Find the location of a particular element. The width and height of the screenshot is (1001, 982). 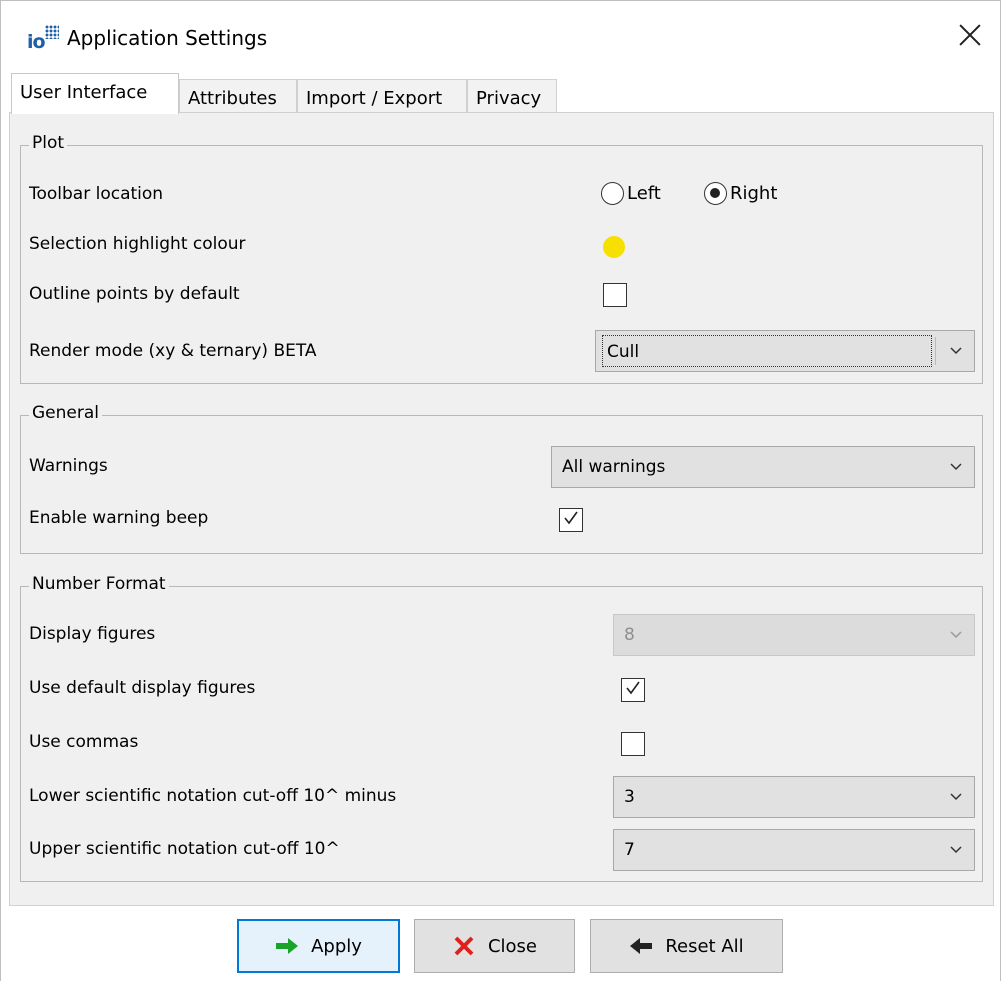

general-group-legend: General is located at coordinates (65, 413).